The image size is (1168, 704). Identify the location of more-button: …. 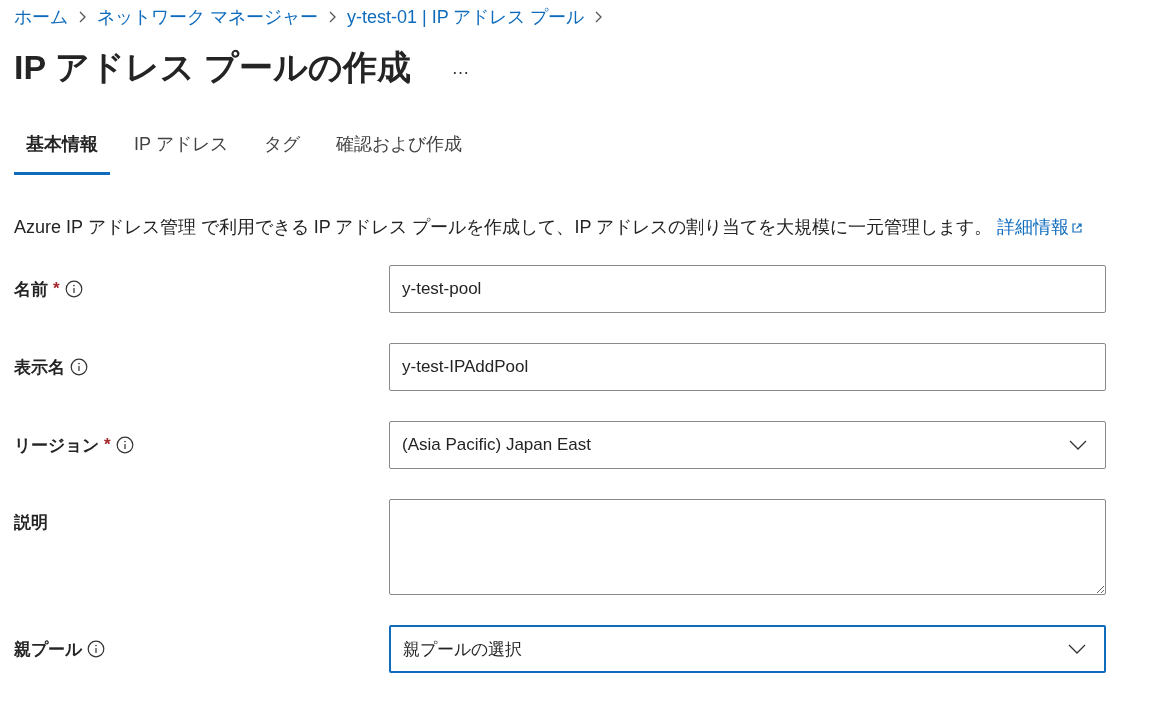
(460, 68).